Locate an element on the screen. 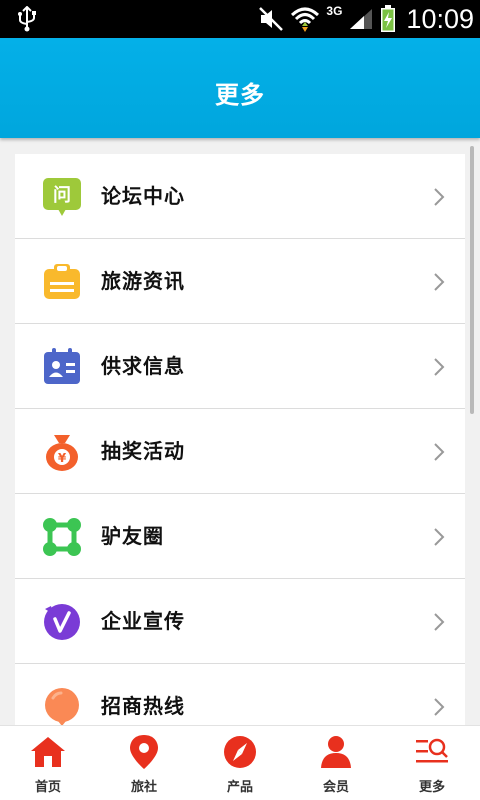 This screenshot has height=800, width=480. menu-item-label: 招商热线 is located at coordinates (143, 706).